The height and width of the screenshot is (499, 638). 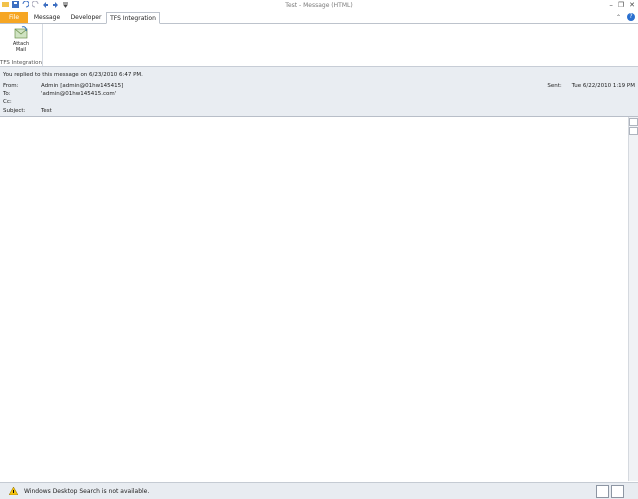 What do you see at coordinates (13, 491) in the screenshot?
I see `warning-icon` at bounding box center [13, 491].